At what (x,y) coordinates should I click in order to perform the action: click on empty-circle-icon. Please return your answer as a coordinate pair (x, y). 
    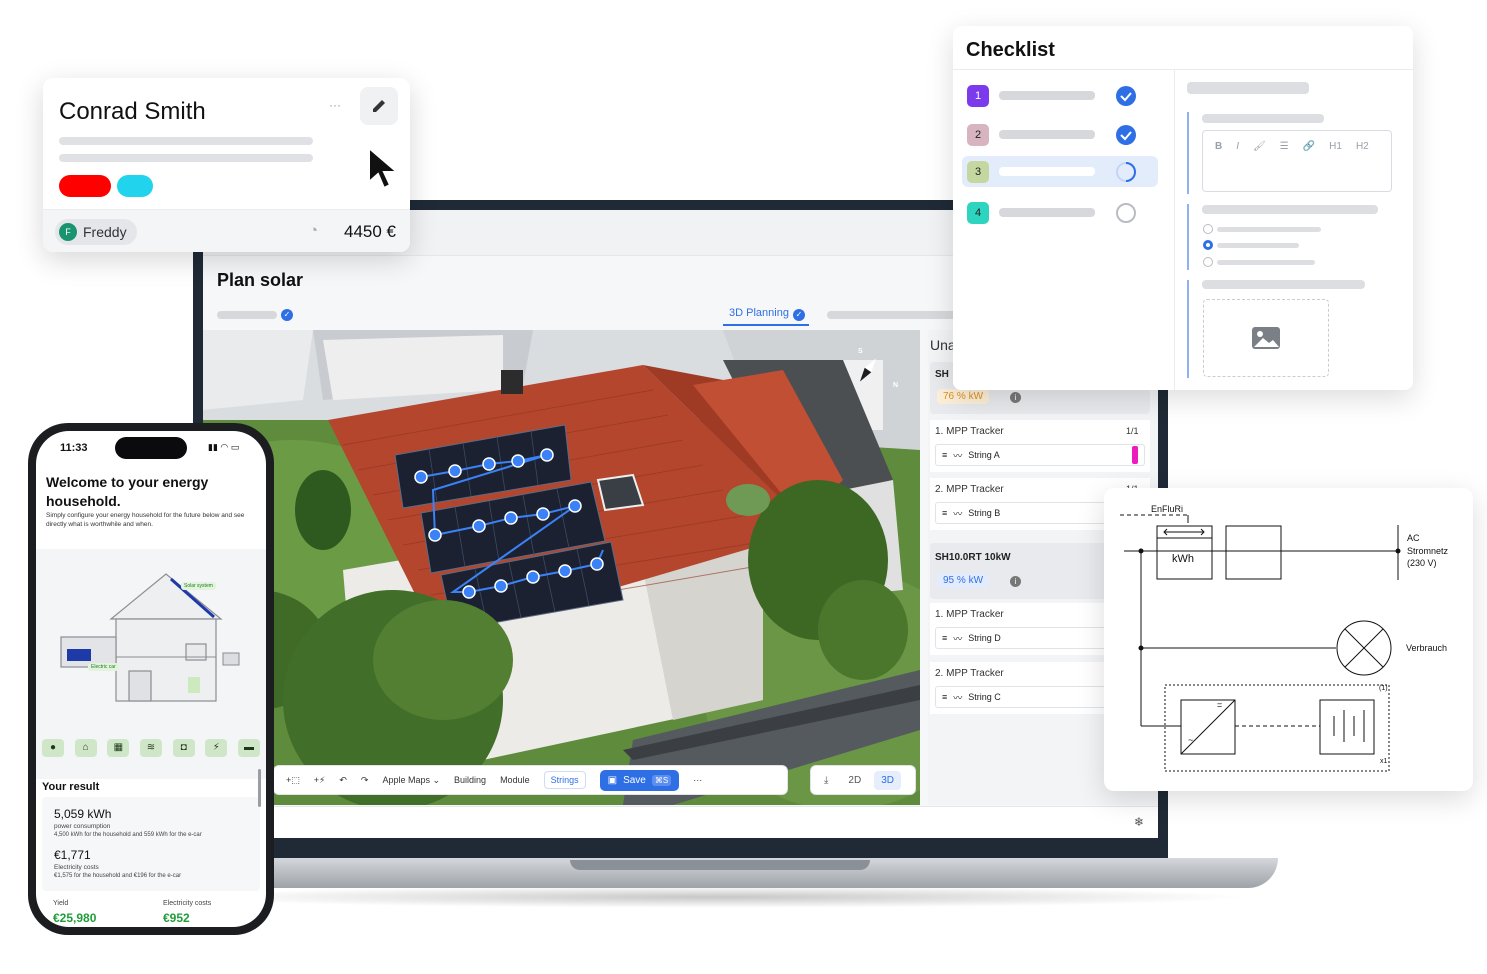
    Looking at the image, I should click on (1126, 213).